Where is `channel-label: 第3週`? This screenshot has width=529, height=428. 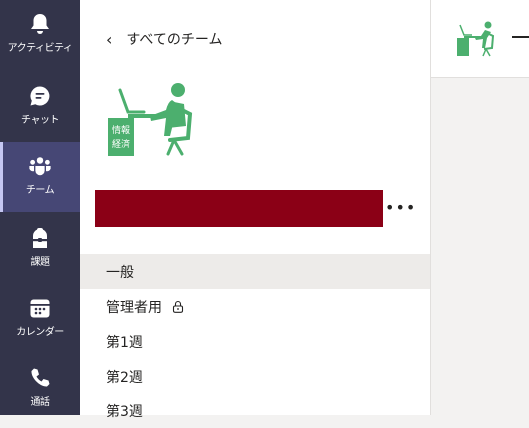
channel-label: 第3週 is located at coordinates (124, 411).